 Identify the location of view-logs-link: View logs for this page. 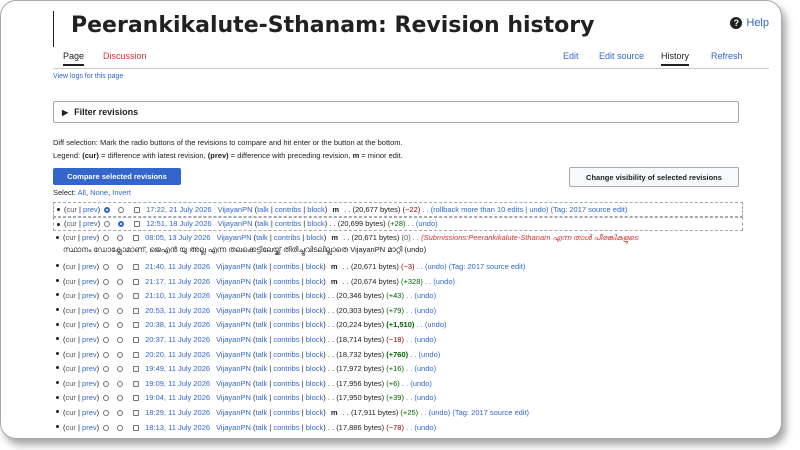
(88, 76).